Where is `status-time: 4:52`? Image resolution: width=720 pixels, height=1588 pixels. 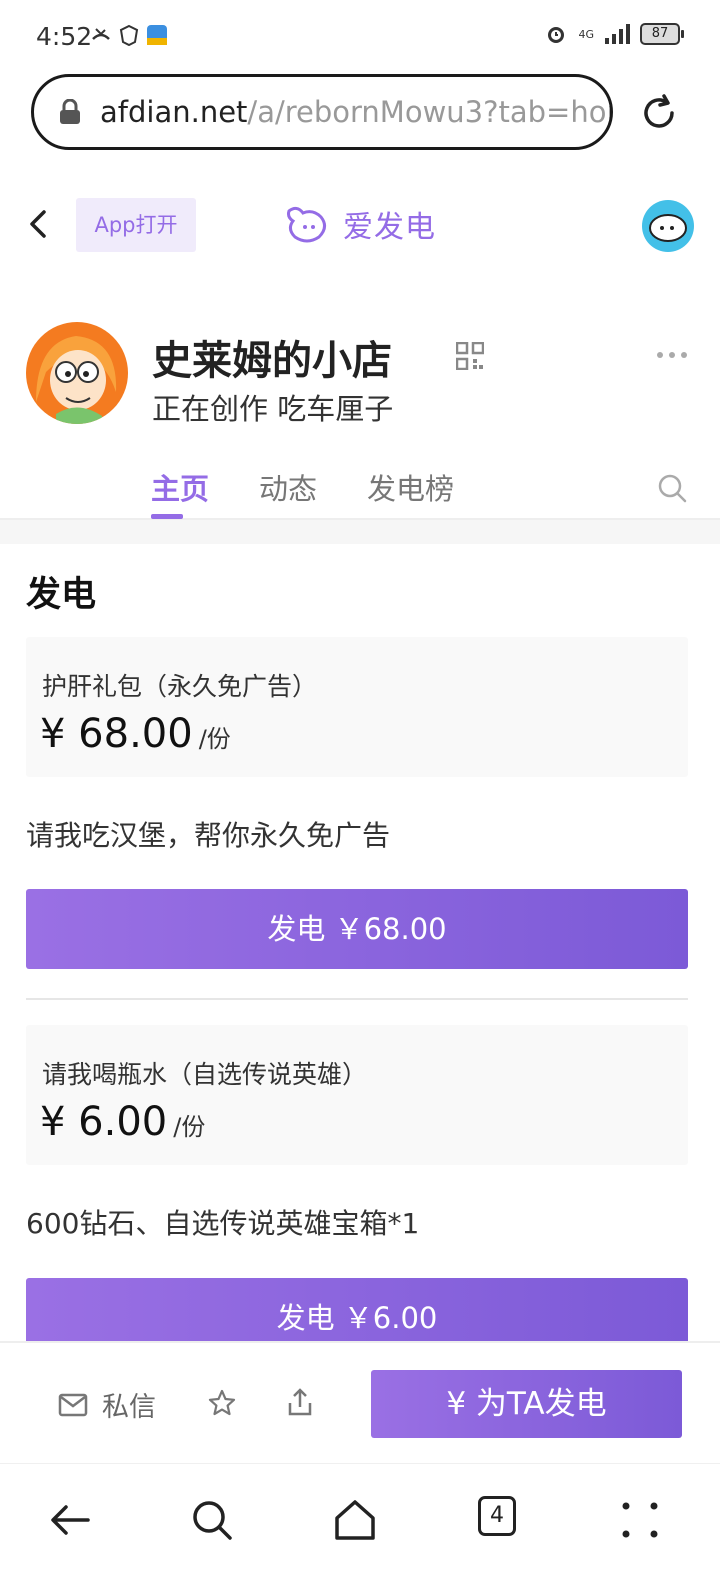
status-time: 4:52 is located at coordinates (64, 36).